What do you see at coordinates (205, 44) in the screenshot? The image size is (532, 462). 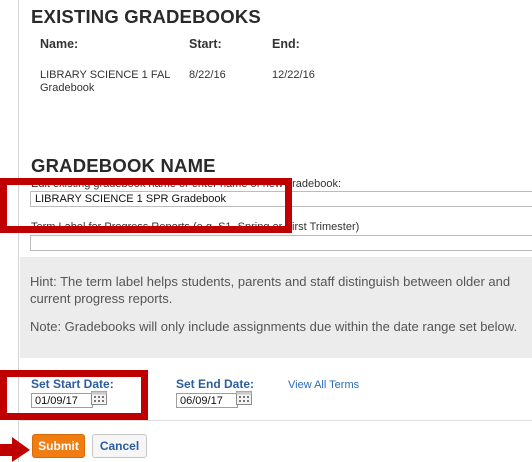 I see `column-header-start: Start:` at bounding box center [205, 44].